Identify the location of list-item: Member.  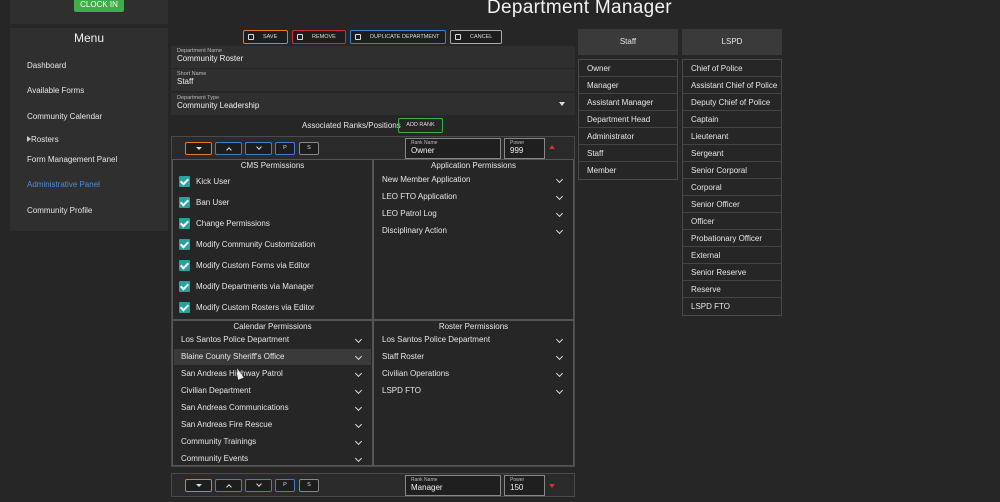
(628, 170).